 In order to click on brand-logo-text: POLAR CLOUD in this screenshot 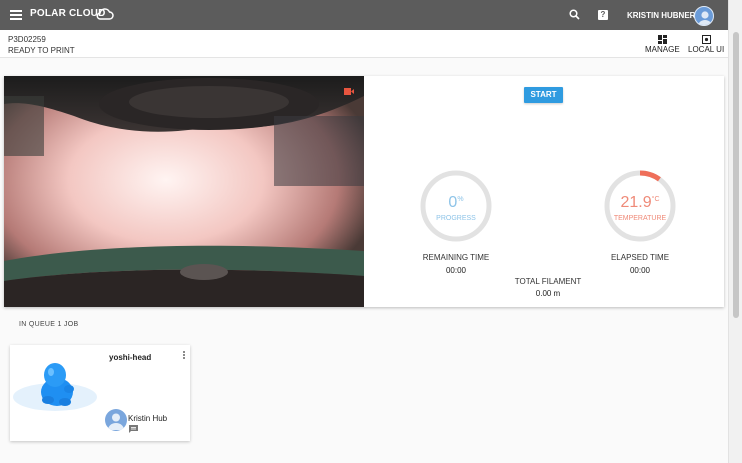, I will do `click(68, 13)`.